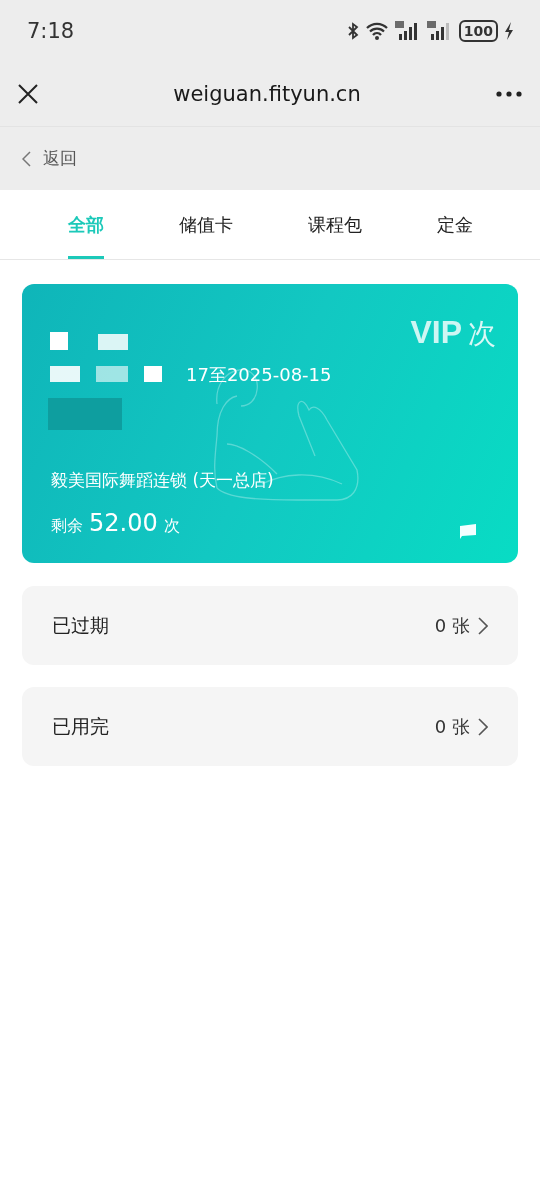  I want to click on remaining-label: 剩余, so click(67, 526).